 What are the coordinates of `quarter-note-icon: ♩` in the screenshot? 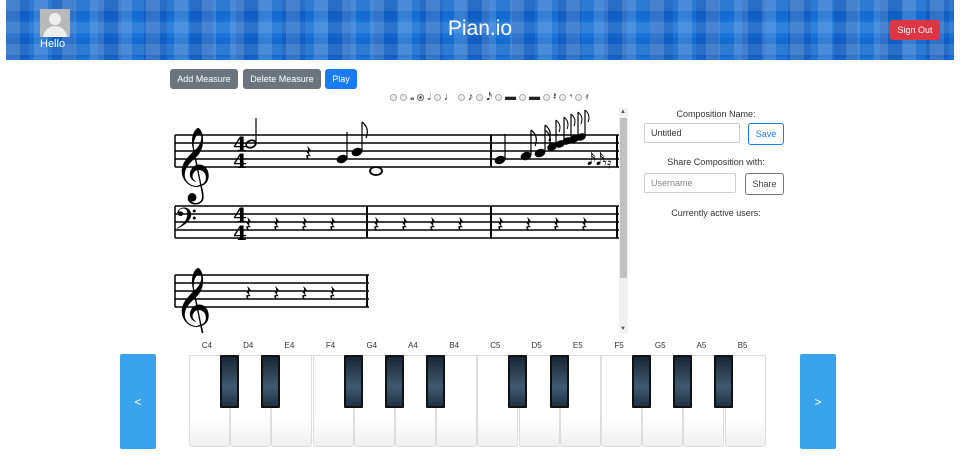 It's located at (449, 97).